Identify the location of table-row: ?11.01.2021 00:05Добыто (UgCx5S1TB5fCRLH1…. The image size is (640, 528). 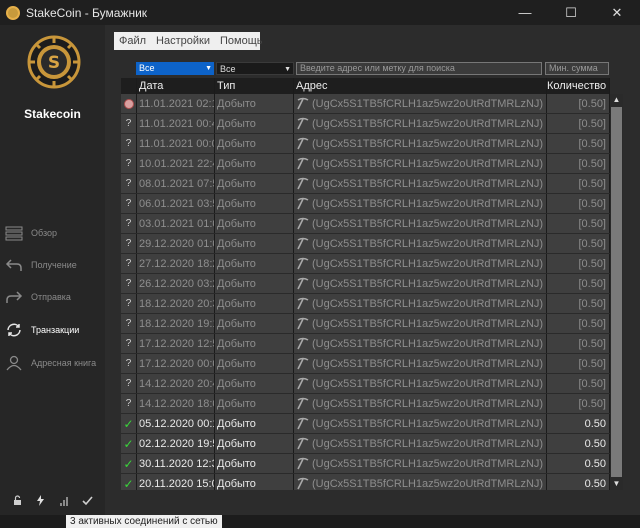
(365, 144).